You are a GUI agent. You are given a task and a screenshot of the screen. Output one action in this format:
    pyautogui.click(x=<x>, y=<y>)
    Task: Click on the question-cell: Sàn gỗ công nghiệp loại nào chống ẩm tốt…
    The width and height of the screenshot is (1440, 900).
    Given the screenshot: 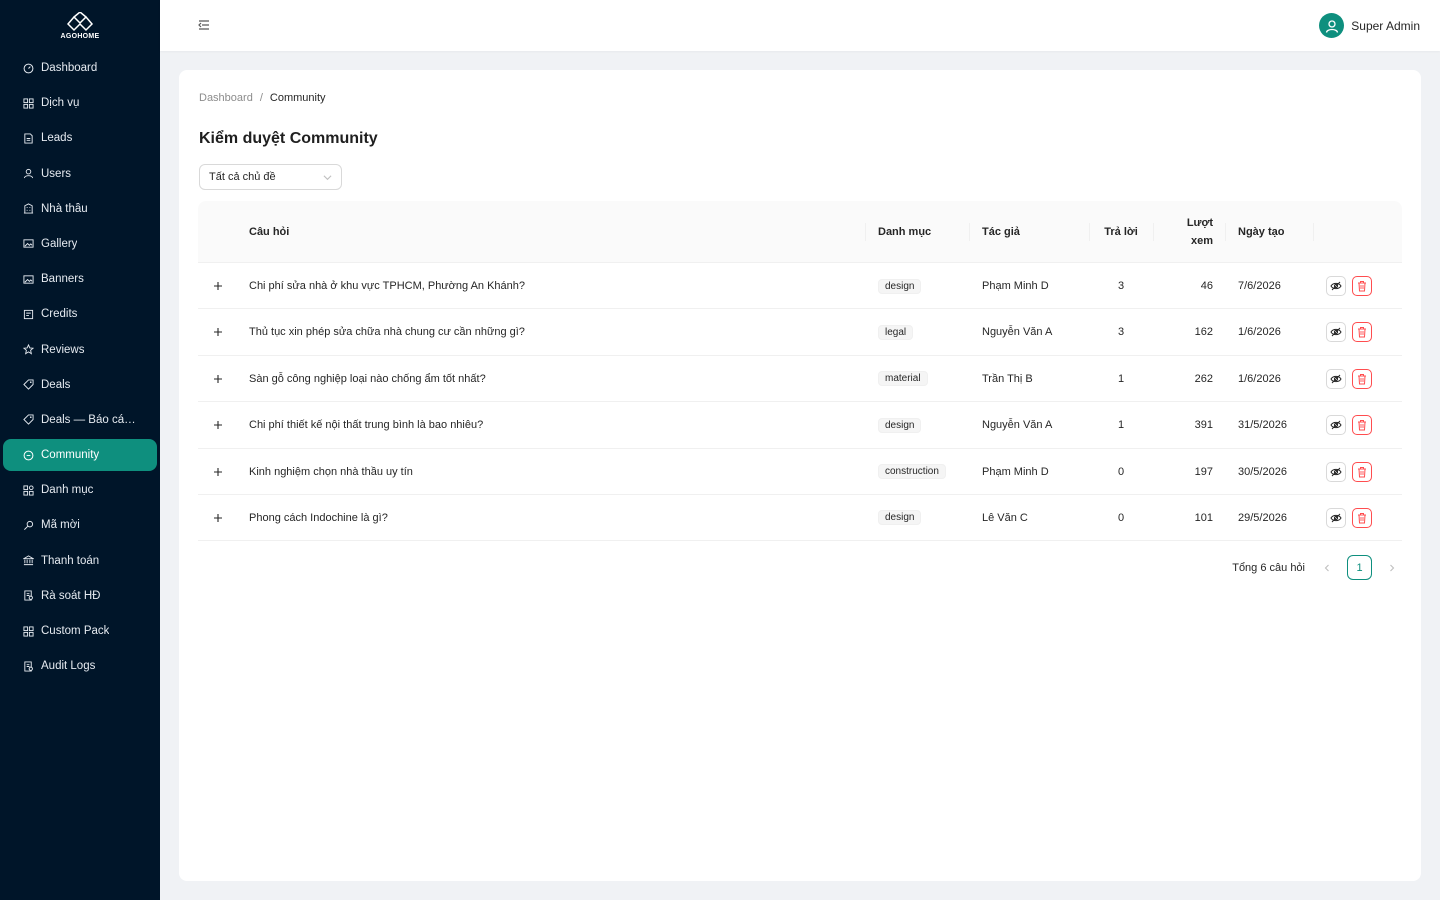 What is the action you would take?
    pyautogui.click(x=367, y=379)
    